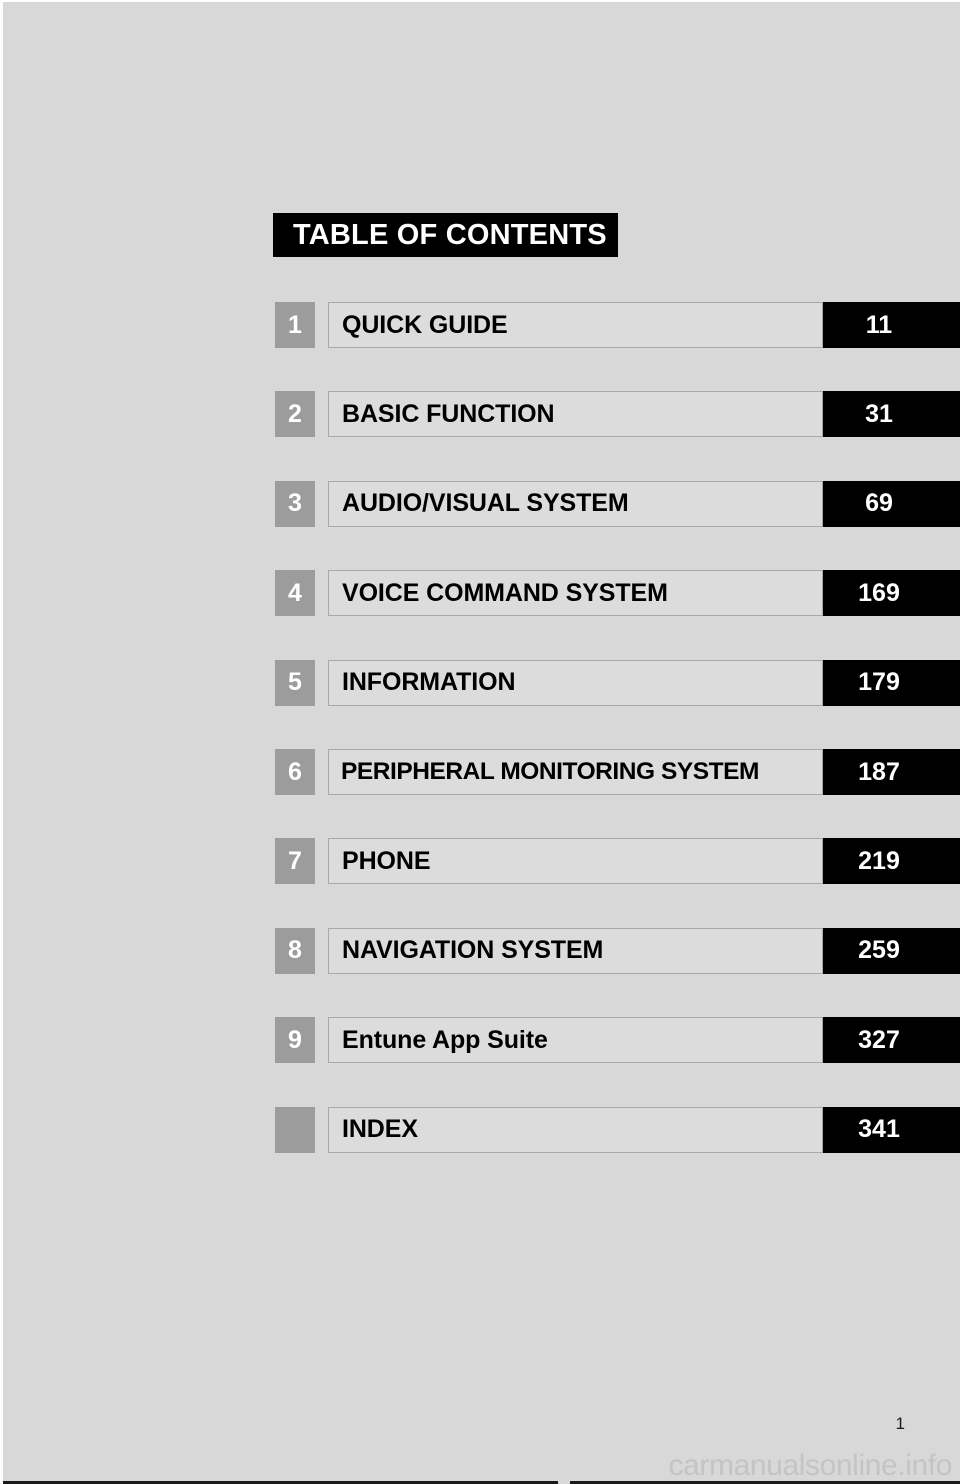  Describe the element at coordinates (575, 772) in the screenshot. I see `chapter-title: PERIPHERAL MONITORING SYSTEM` at that location.